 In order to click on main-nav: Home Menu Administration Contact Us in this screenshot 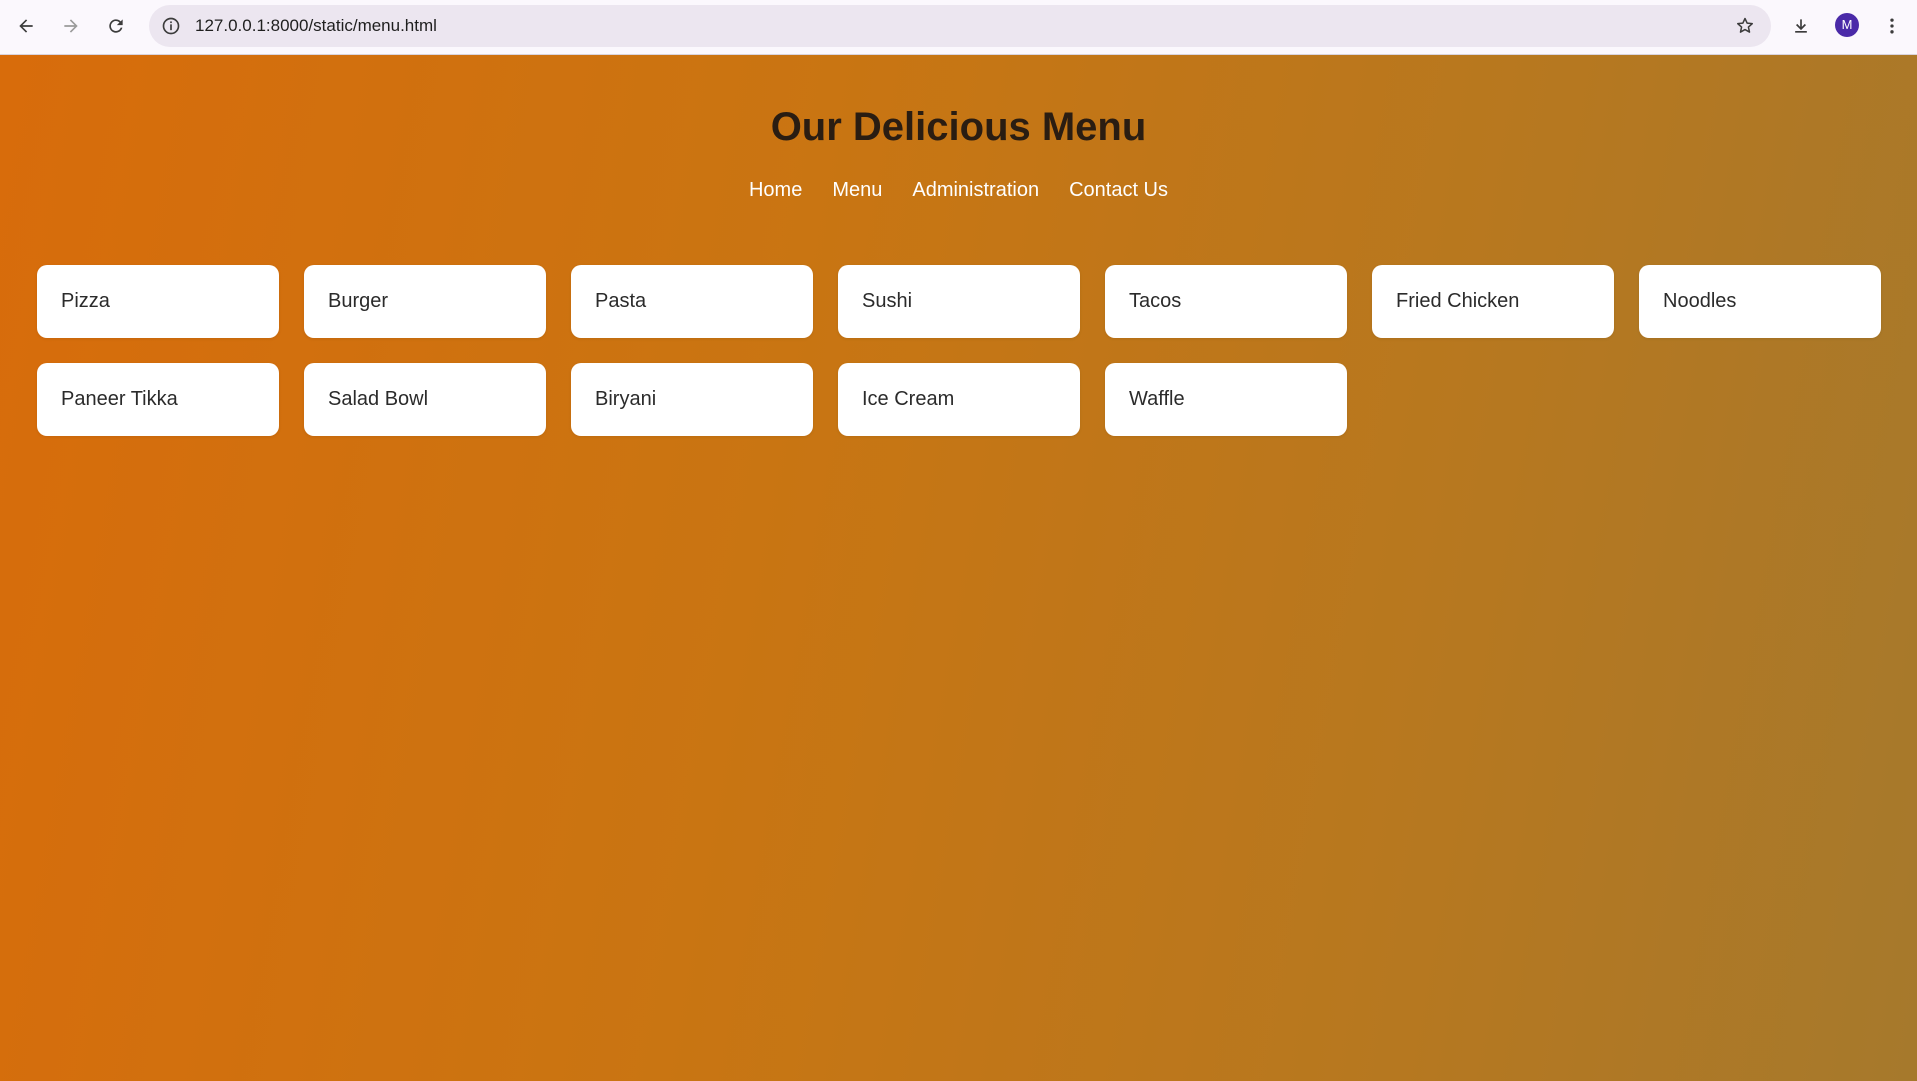, I will do `click(958, 190)`.